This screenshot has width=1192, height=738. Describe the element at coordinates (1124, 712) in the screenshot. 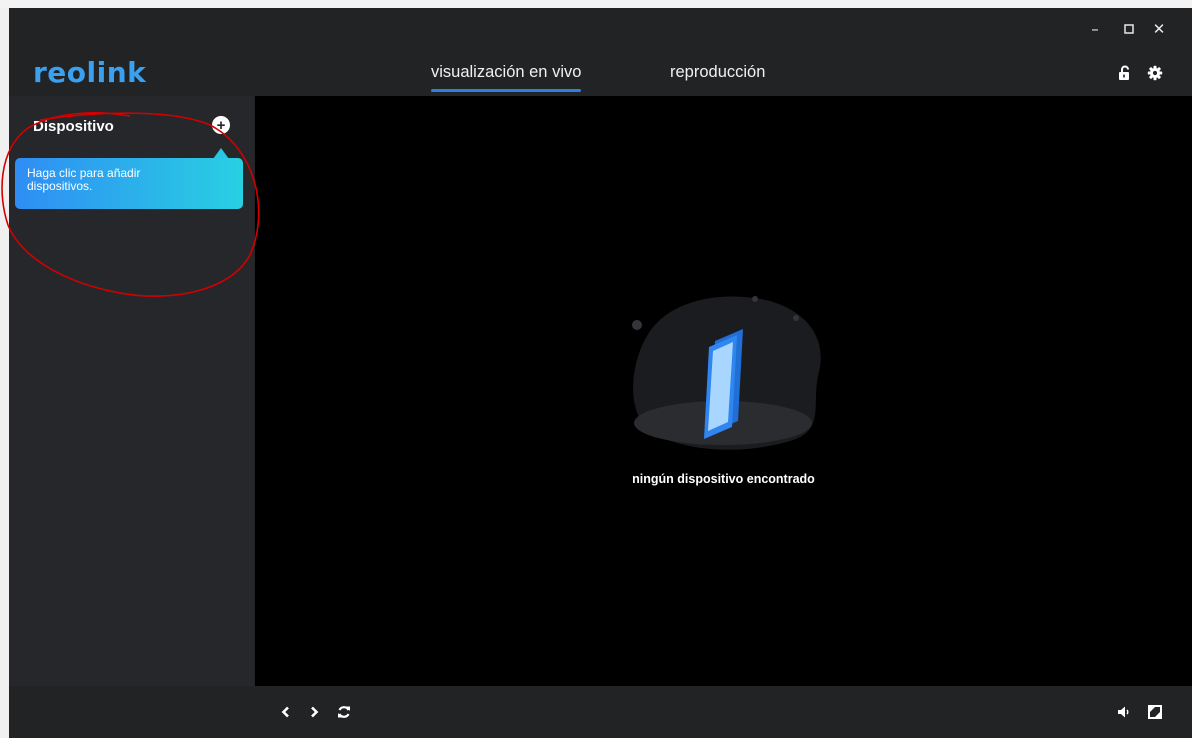

I see `volume-icon` at that location.